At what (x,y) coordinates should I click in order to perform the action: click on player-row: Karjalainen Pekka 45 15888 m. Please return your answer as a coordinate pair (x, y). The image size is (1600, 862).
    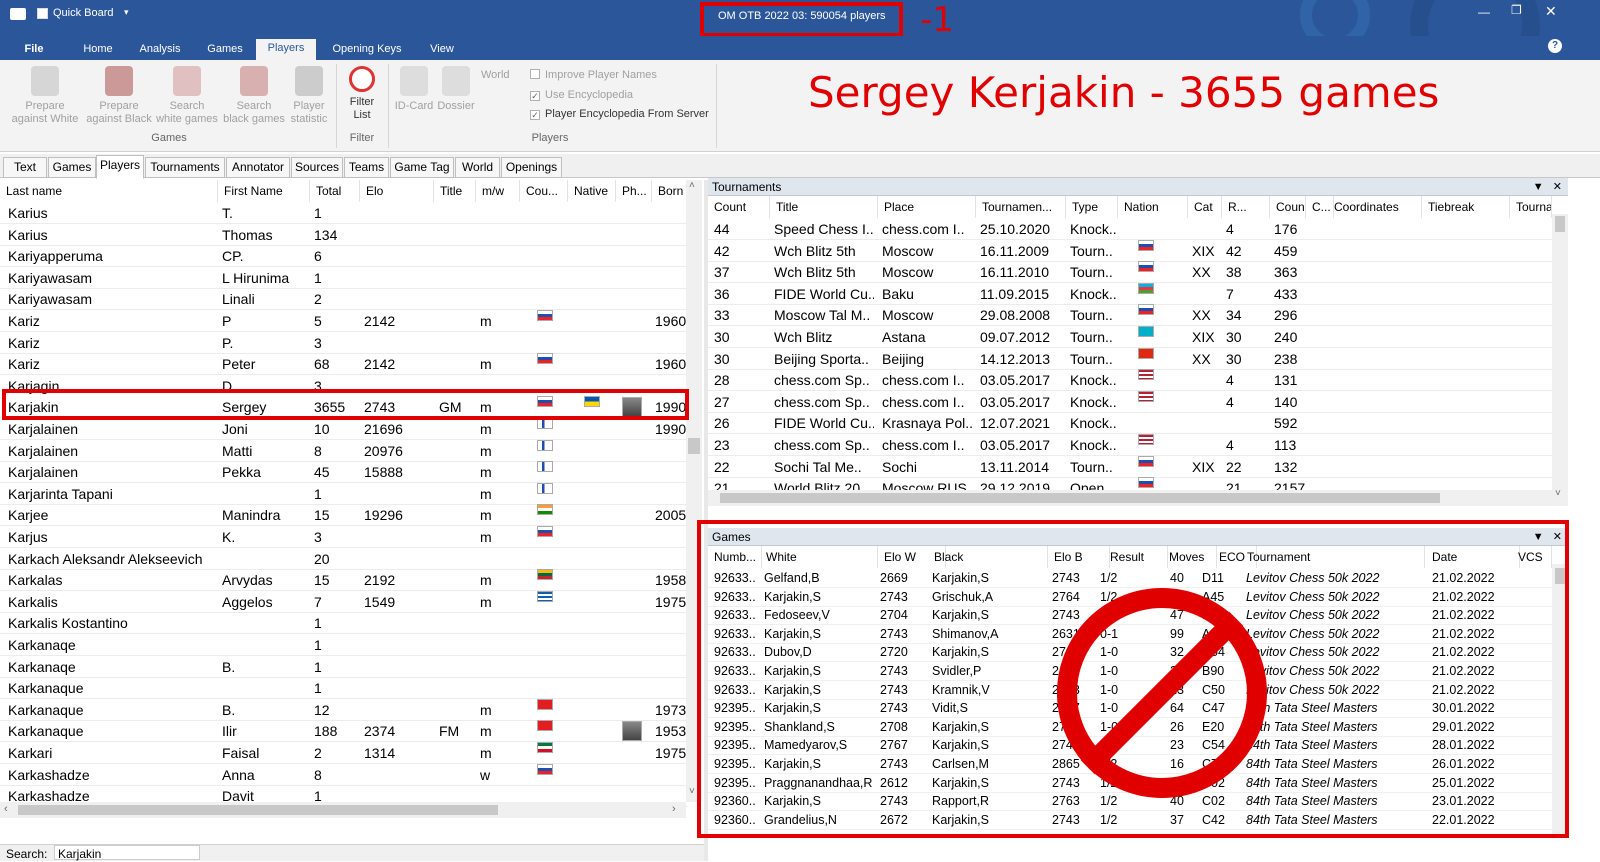
    Looking at the image, I should click on (344, 472).